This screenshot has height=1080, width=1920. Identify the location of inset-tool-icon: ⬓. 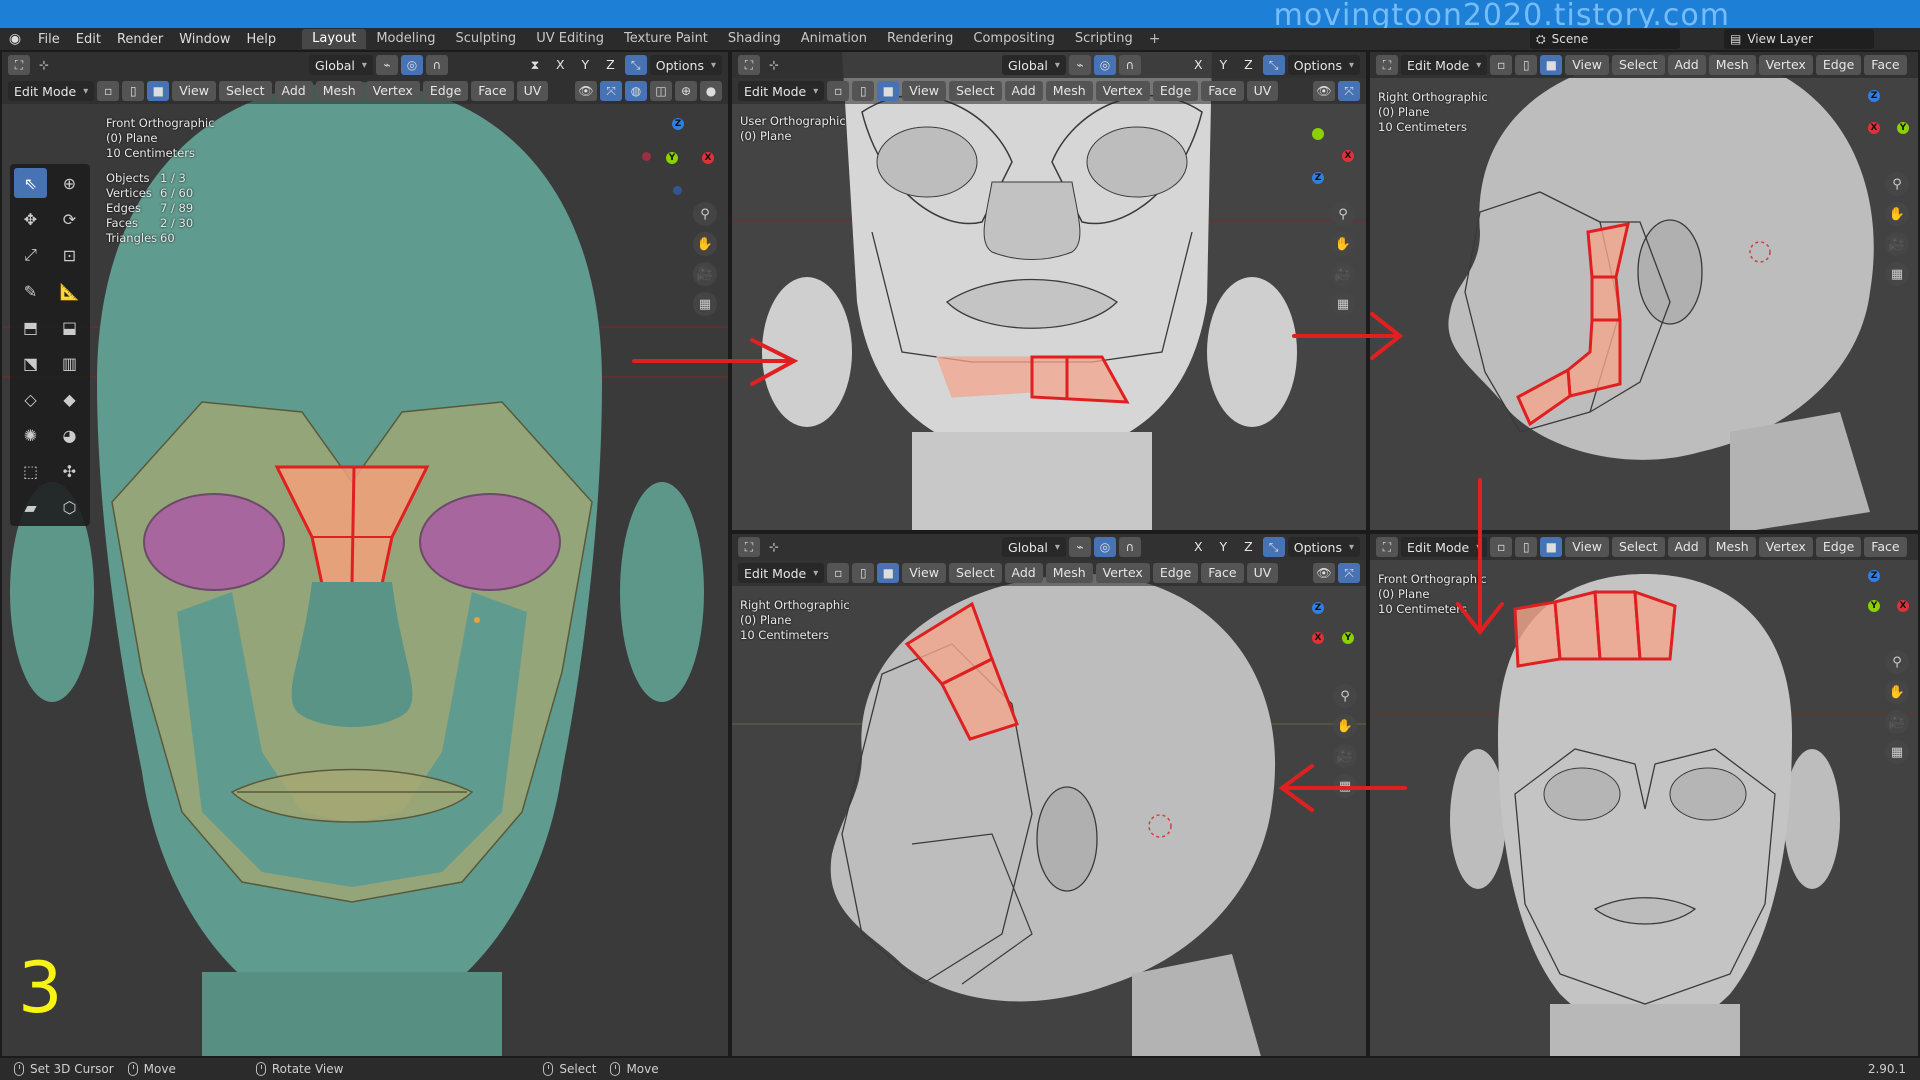
(69, 327).